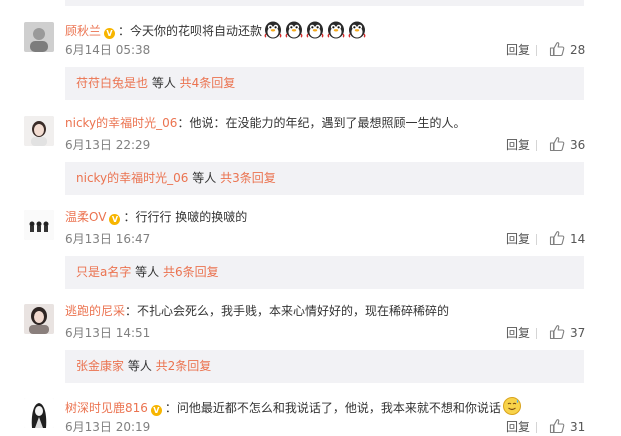  Describe the element at coordinates (287, 311) in the screenshot. I see `comment-text: ：不扎心会死么，我手贱，本来心情好好的，现在稀碎稀碎的` at that location.